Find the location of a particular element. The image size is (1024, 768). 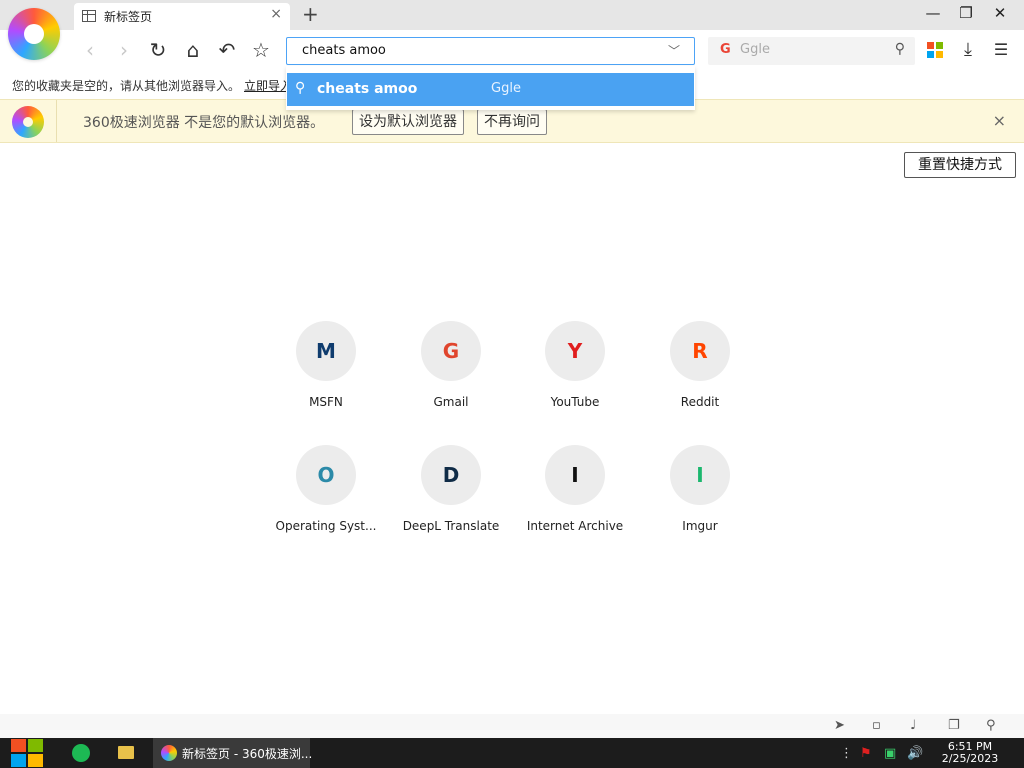

shortcut-letter-icon: R is located at coordinates (700, 351).